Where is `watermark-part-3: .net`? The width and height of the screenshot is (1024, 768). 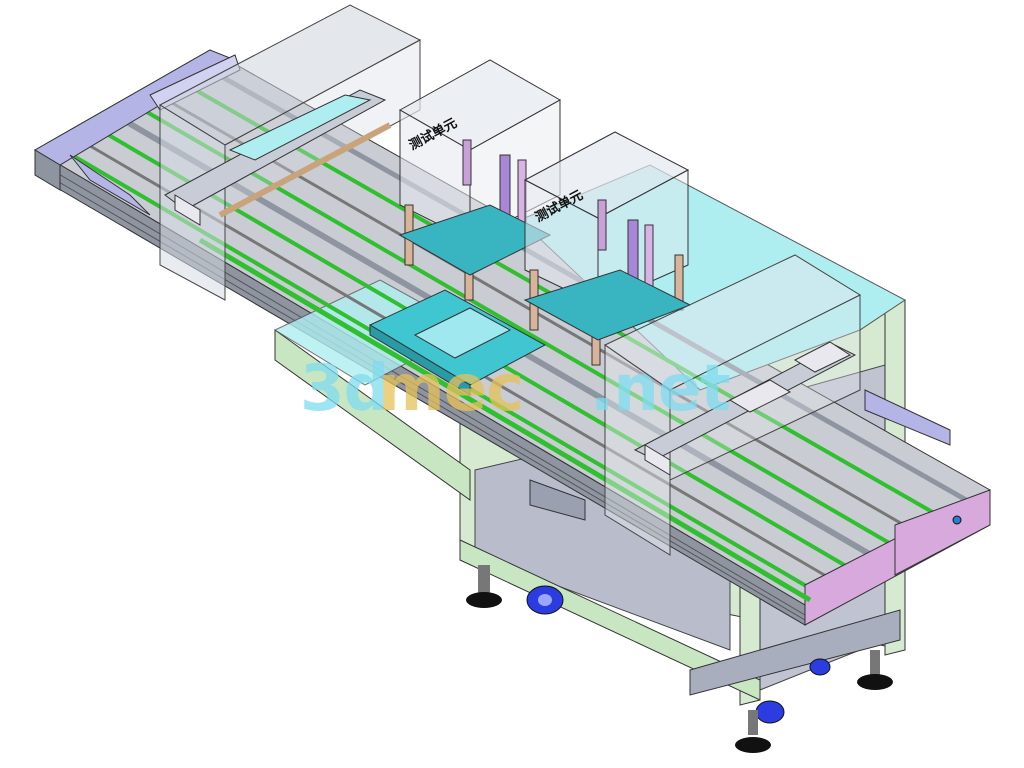 watermark-part-3: .net is located at coordinates (660, 389).